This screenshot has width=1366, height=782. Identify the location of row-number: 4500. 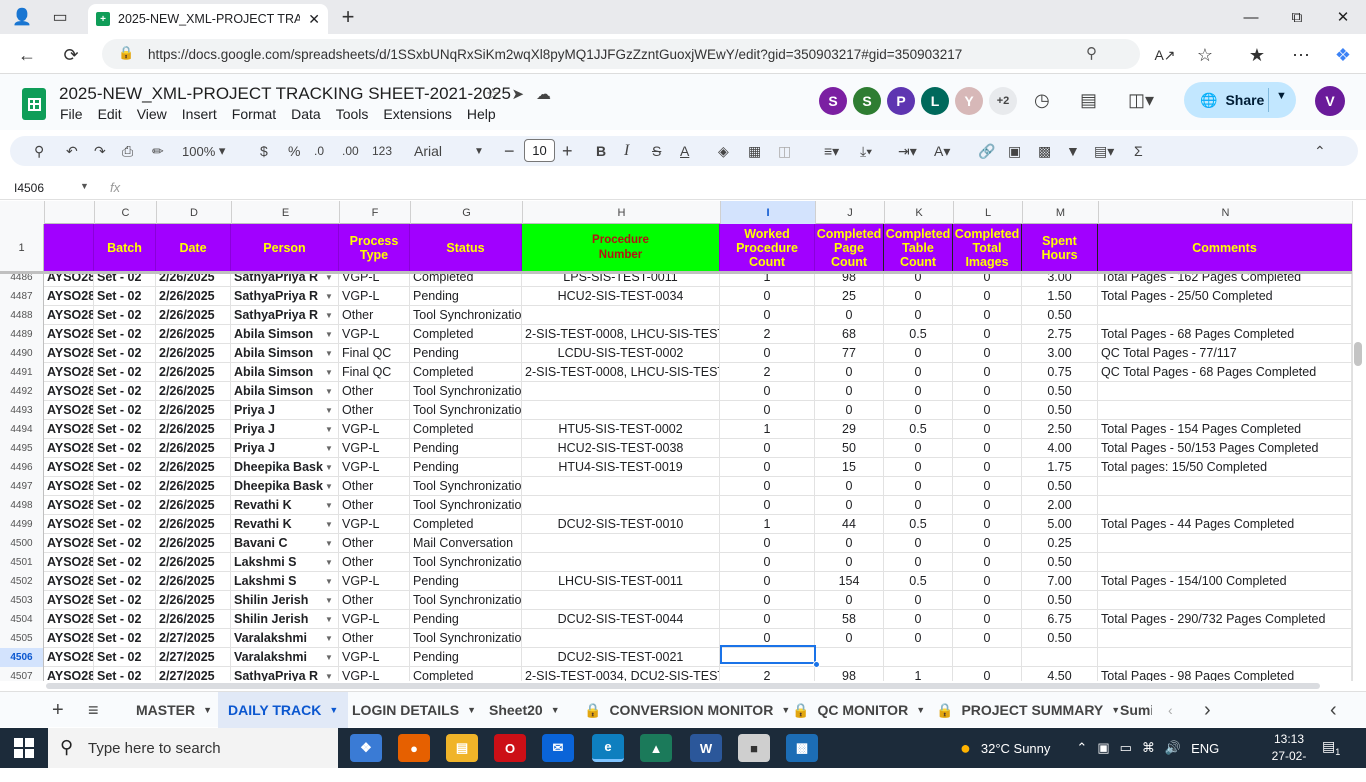
(22, 543).